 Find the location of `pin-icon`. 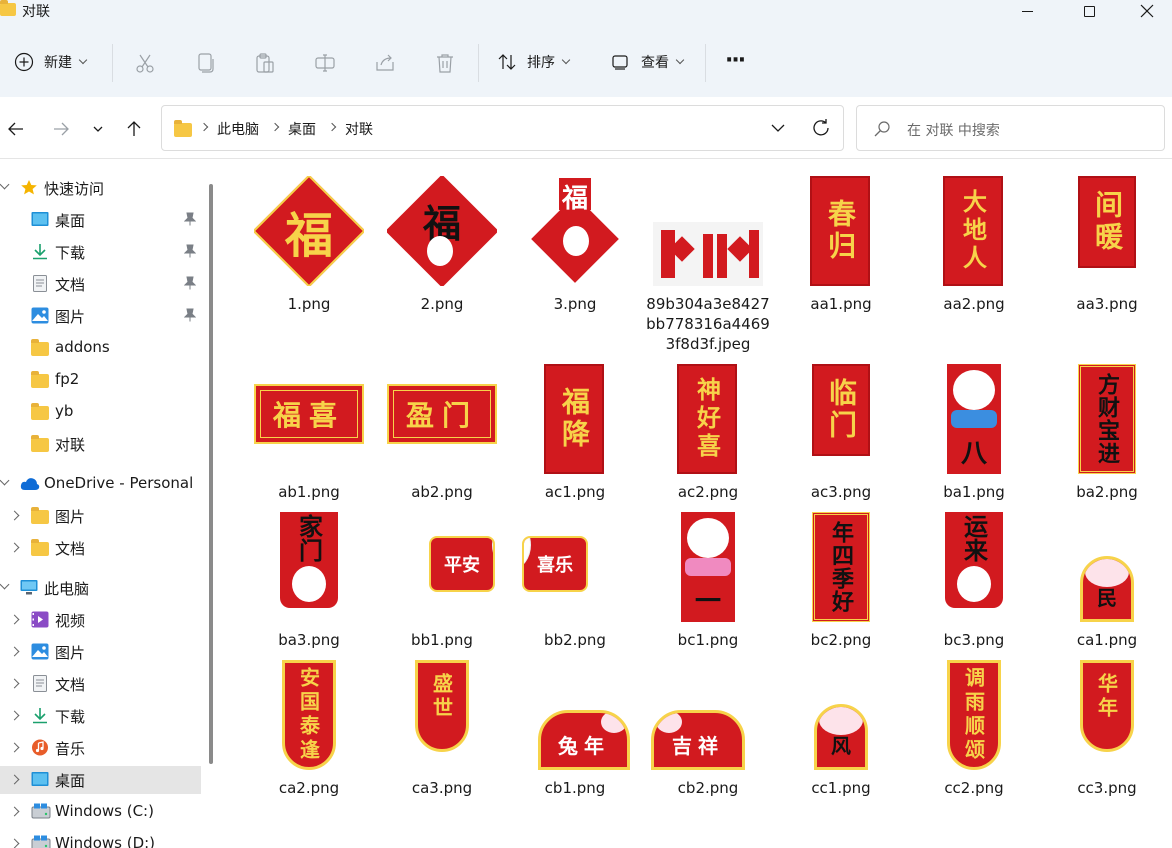

pin-icon is located at coordinates (190, 219).